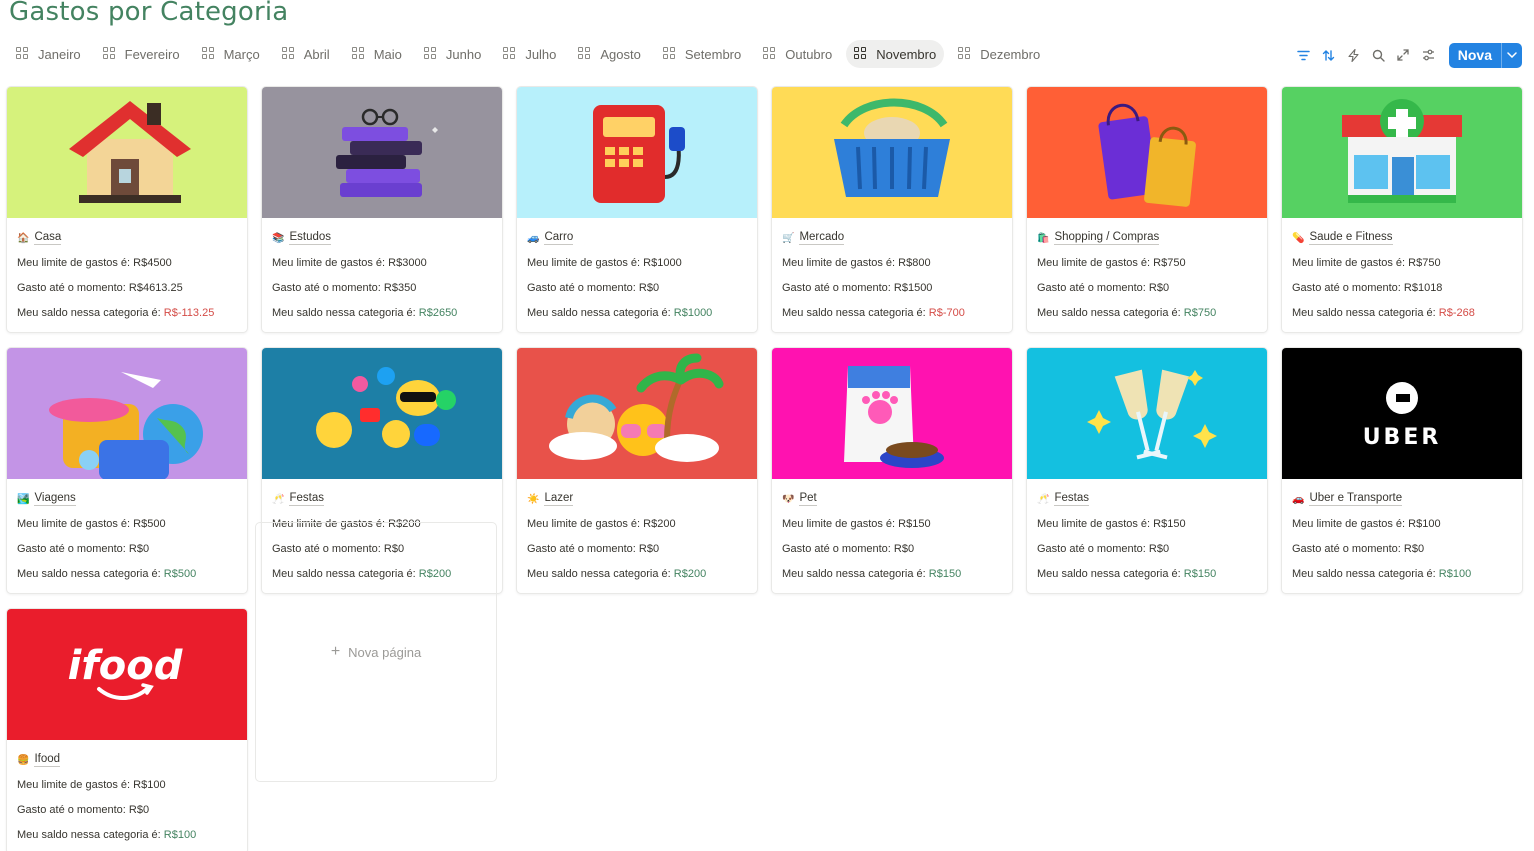 This screenshot has width=1534, height=851. I want to click on category-emoji-icon: ☀️, so click(533, 499).